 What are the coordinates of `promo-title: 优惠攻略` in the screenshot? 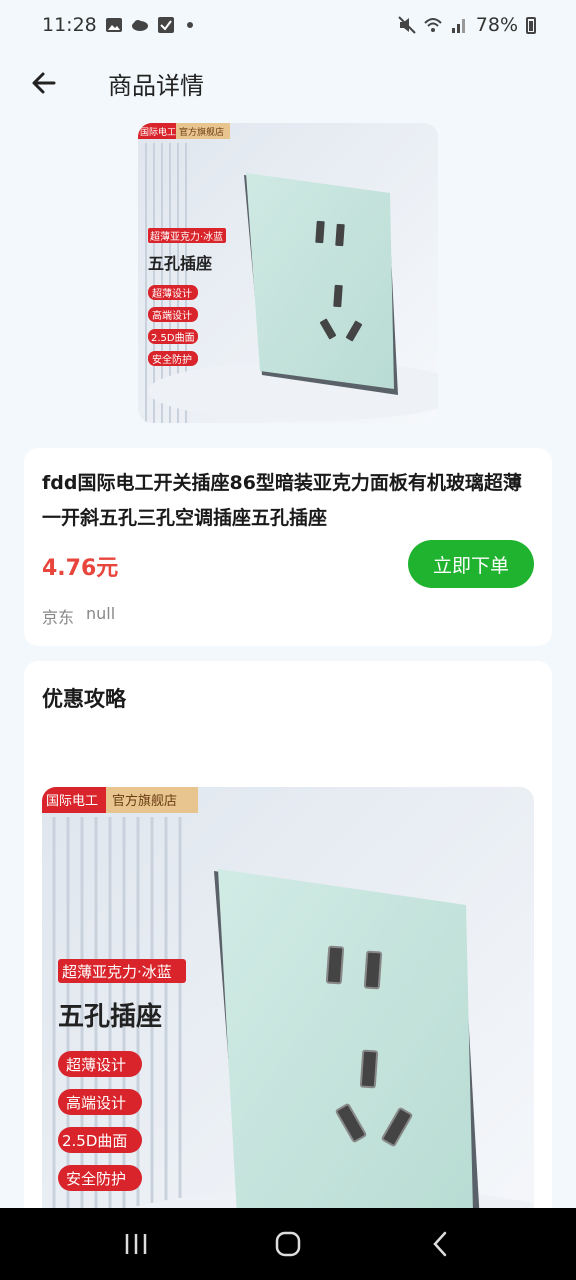 It's located at (84, 699).